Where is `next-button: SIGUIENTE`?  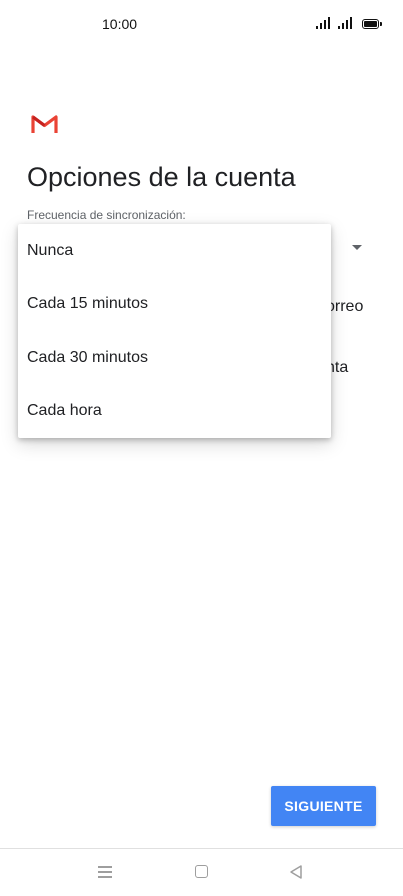
next-button: SIGUIENTE is located at coordinates (323, 806).